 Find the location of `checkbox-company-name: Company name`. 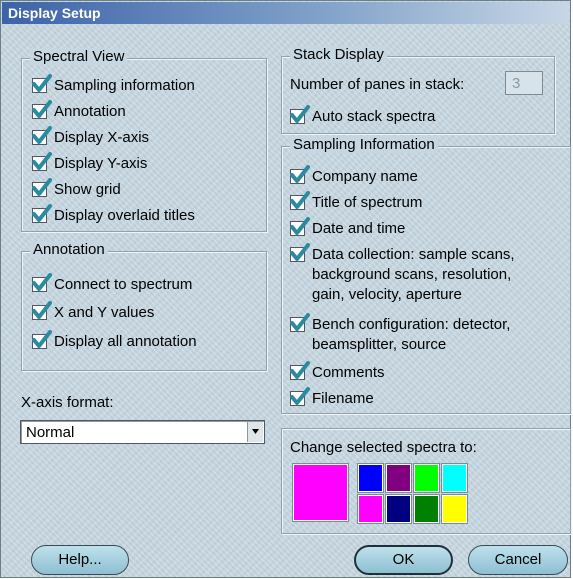

checkbox-company-name: Company name is located at coordinates (354, 175).